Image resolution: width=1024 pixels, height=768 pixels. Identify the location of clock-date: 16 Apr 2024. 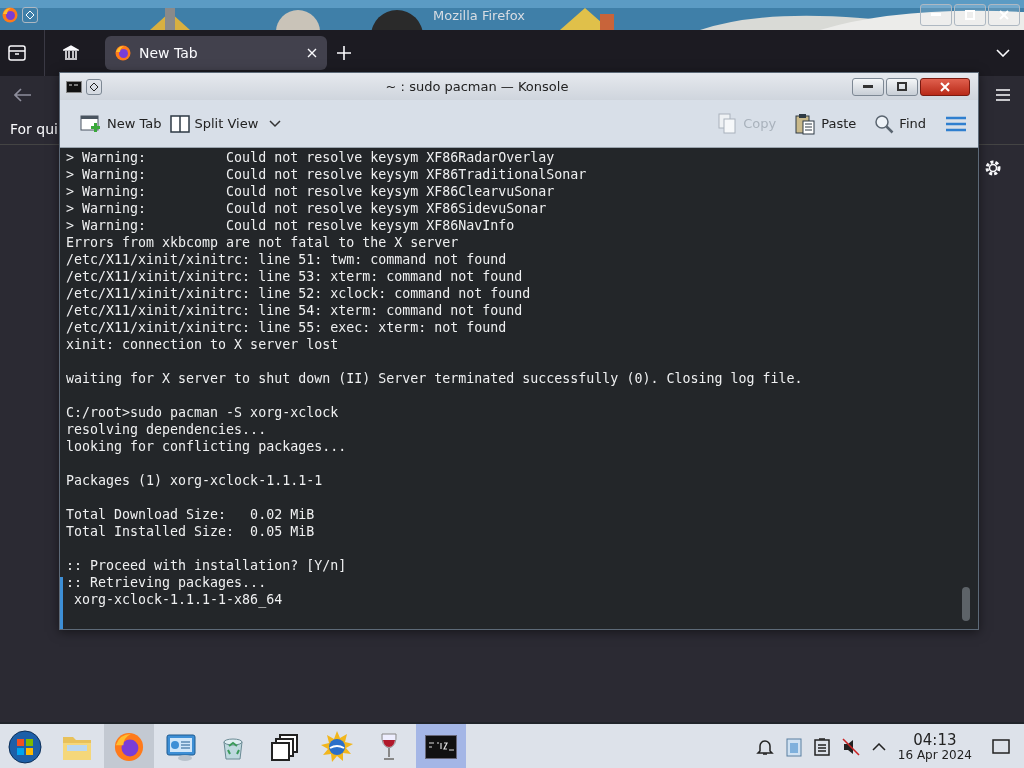
(934, 755).